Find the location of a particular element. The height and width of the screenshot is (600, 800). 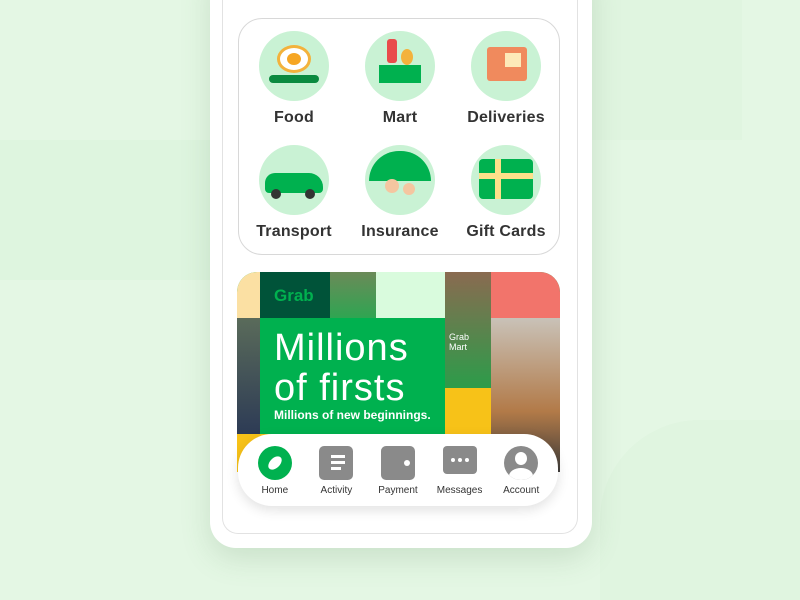

food-icon is located at coordinates (294, 66).